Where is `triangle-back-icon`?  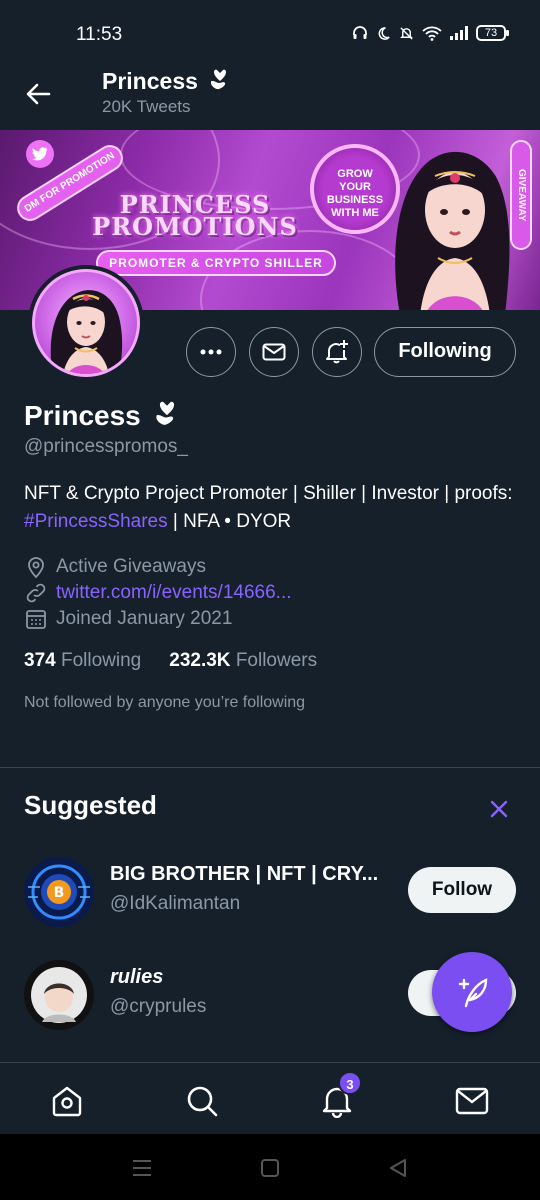
triangle-back-icon is located at coordinates (398, 1168).